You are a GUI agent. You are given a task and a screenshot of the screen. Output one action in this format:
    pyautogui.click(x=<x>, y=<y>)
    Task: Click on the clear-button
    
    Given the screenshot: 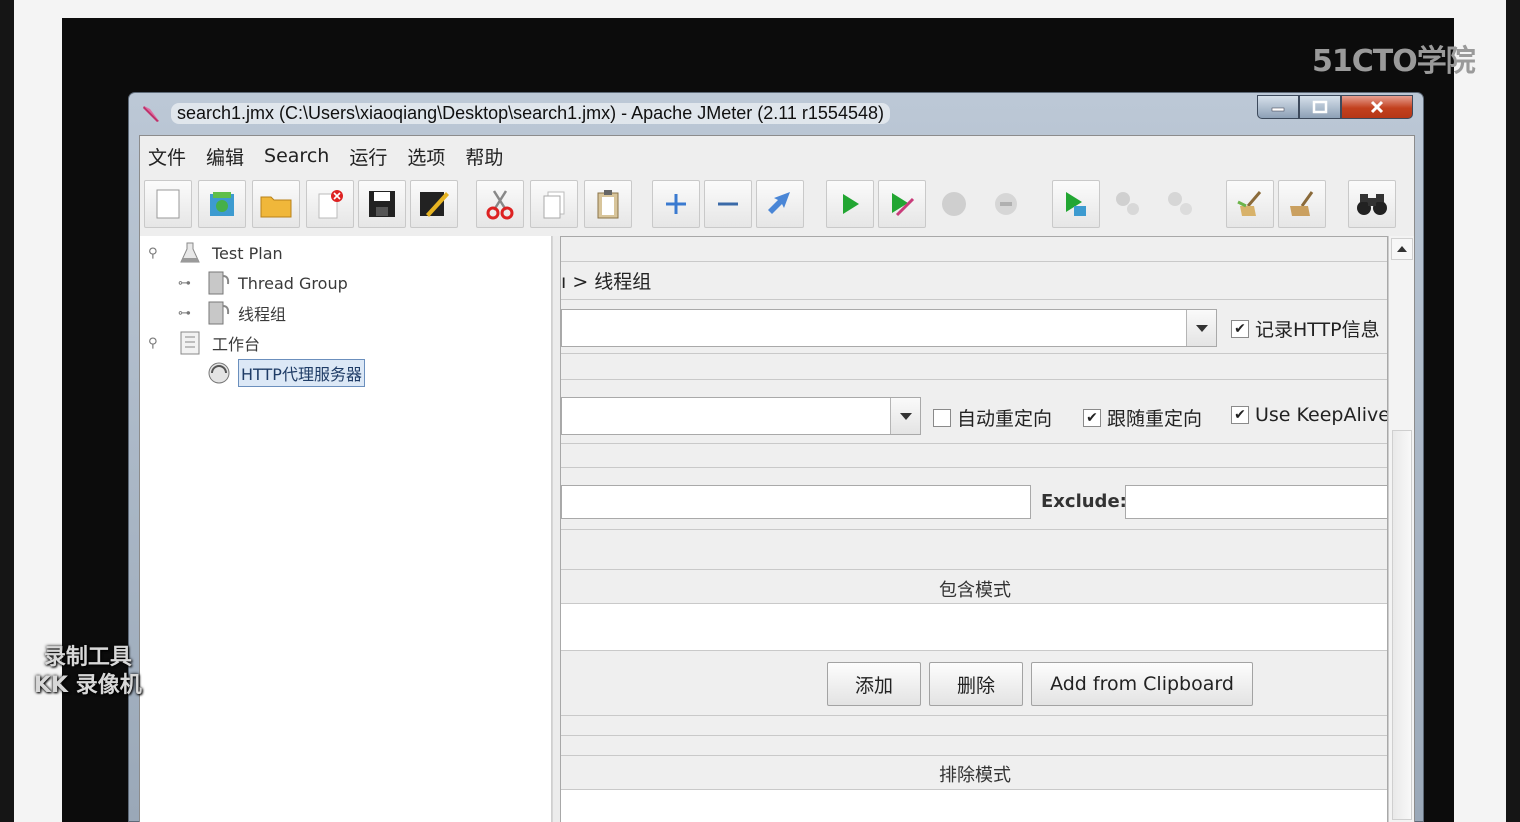 What is the action you would take?
    pyautogui.click(x=1250, y=204)
    